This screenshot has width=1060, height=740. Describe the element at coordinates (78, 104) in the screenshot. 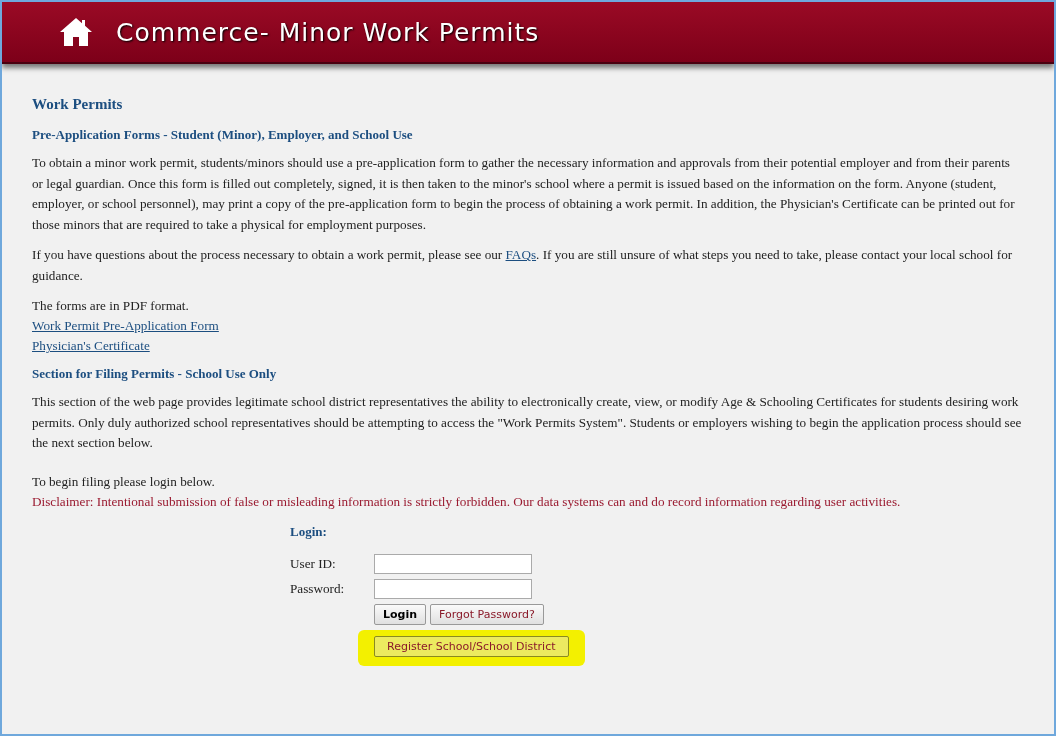

I see `page-heading: Work Permits` at that location.